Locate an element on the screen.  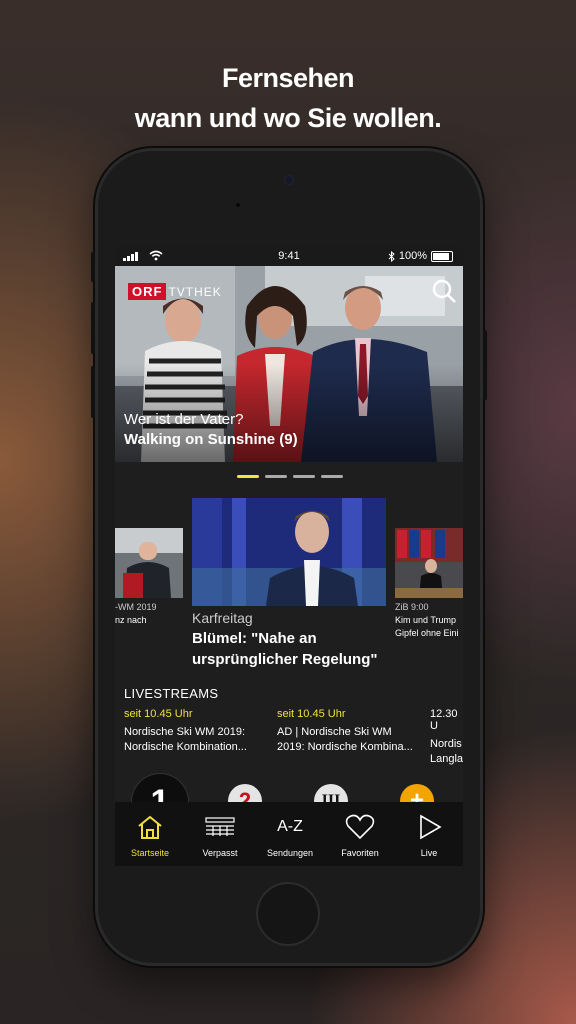
tab-label: Startseite is located at coordinates (150, 853).